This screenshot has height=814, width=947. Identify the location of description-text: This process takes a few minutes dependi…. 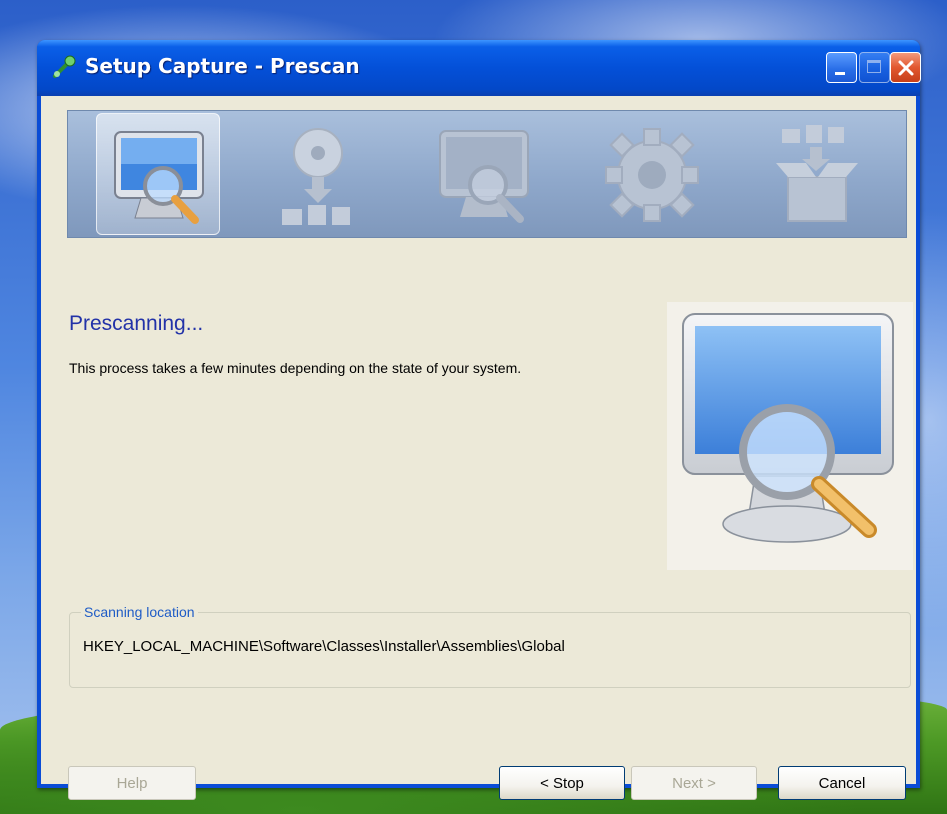
(295, 368).